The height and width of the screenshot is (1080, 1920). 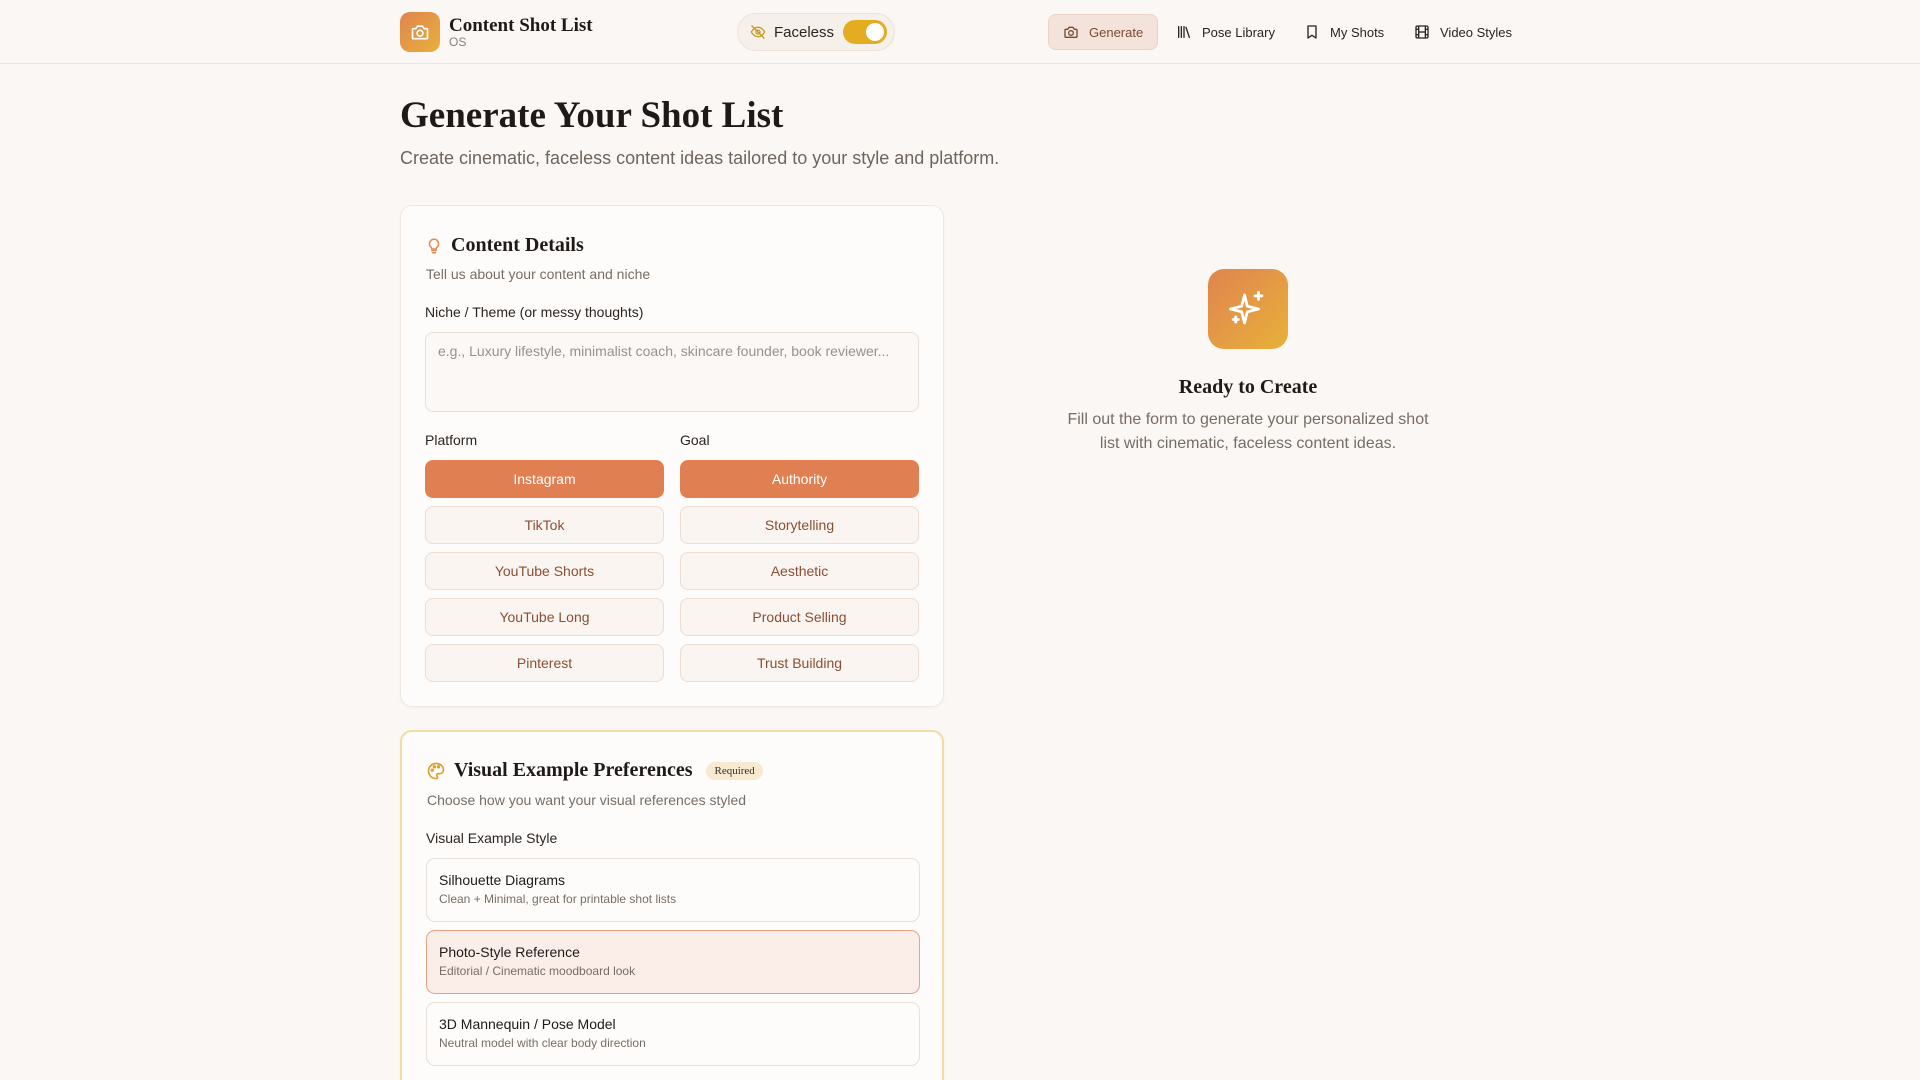 I want to click on nav-pose-library-label: Pose Library, so click(x=1238, y=32).